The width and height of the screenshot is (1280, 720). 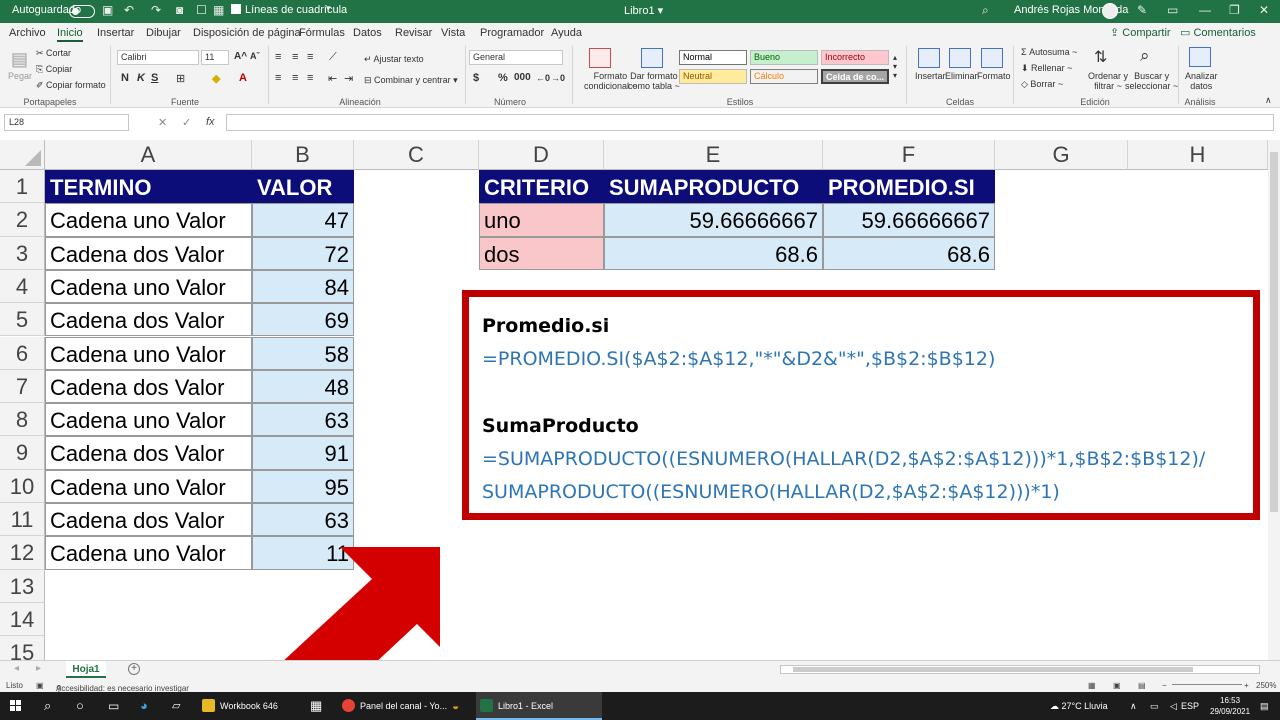 What do you see at coordinates (218, 10) in the screenshot?
I see `table-icon: ▦` at bounding box center [218, 10].